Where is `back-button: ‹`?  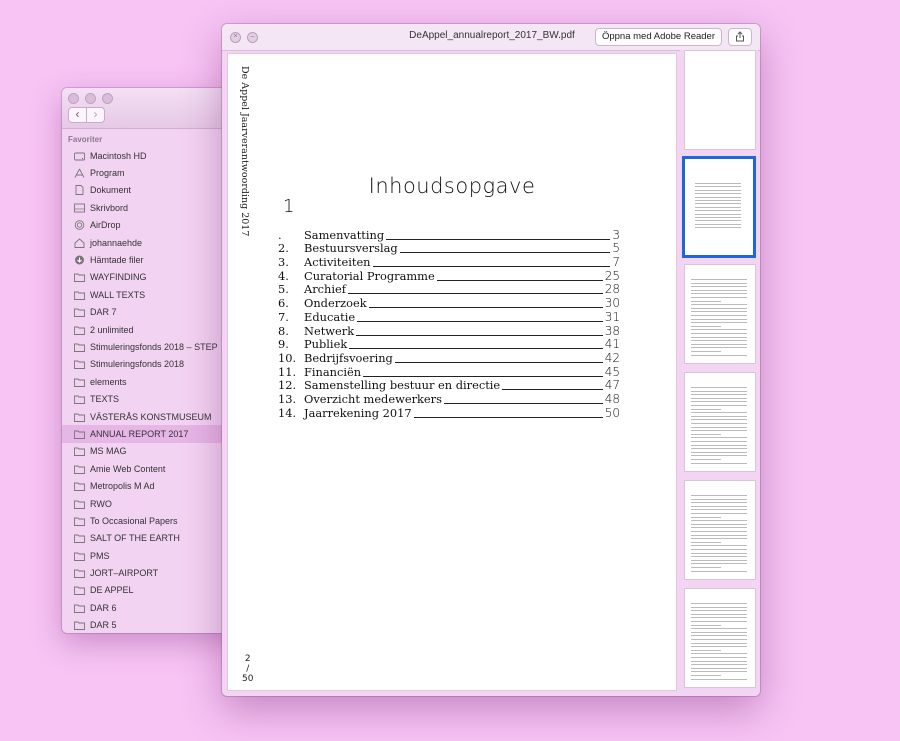 back-button: ‹ is located at coordinates (77, 115).